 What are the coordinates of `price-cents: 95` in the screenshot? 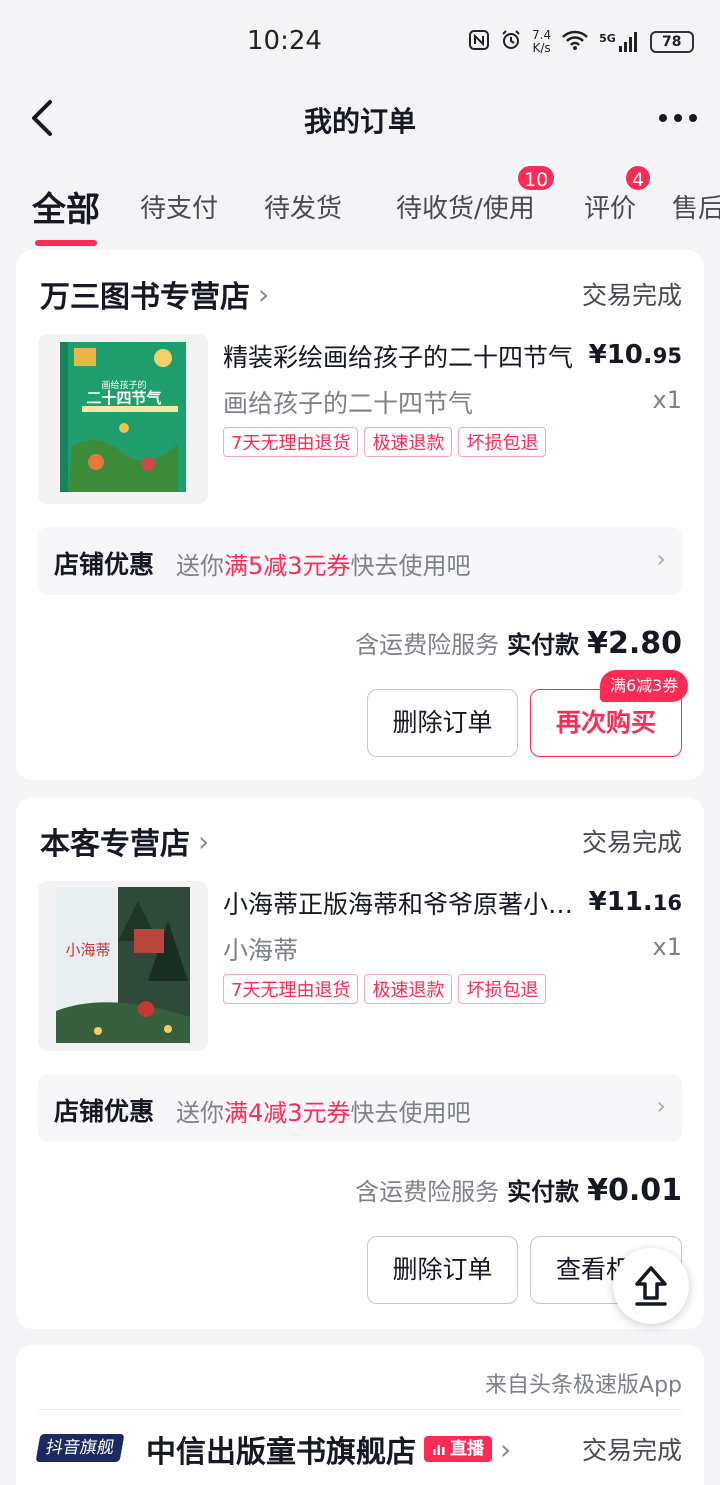 It's located at (667, 356).